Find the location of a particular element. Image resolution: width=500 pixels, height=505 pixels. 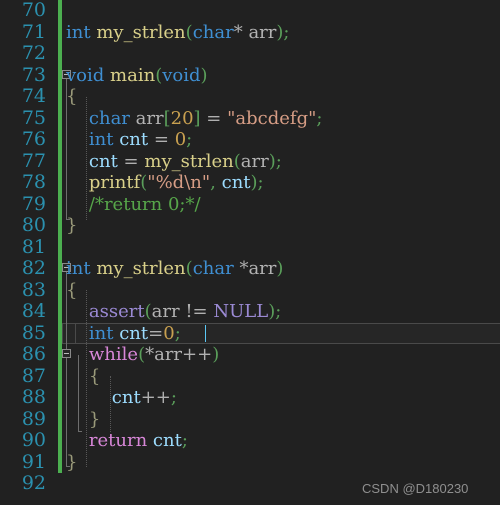

text-caret is located at coordinates (205, 333).